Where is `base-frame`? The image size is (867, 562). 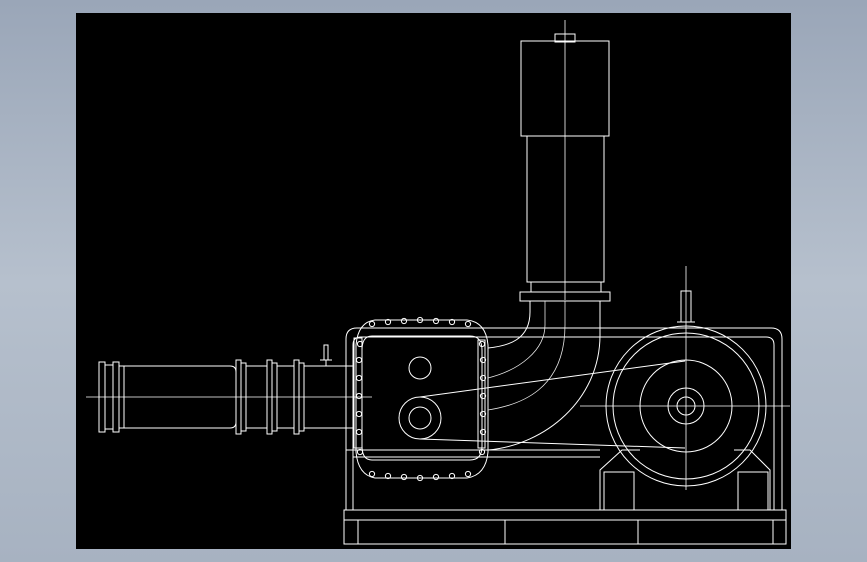
base-frame is located at coordinates (565, 527).